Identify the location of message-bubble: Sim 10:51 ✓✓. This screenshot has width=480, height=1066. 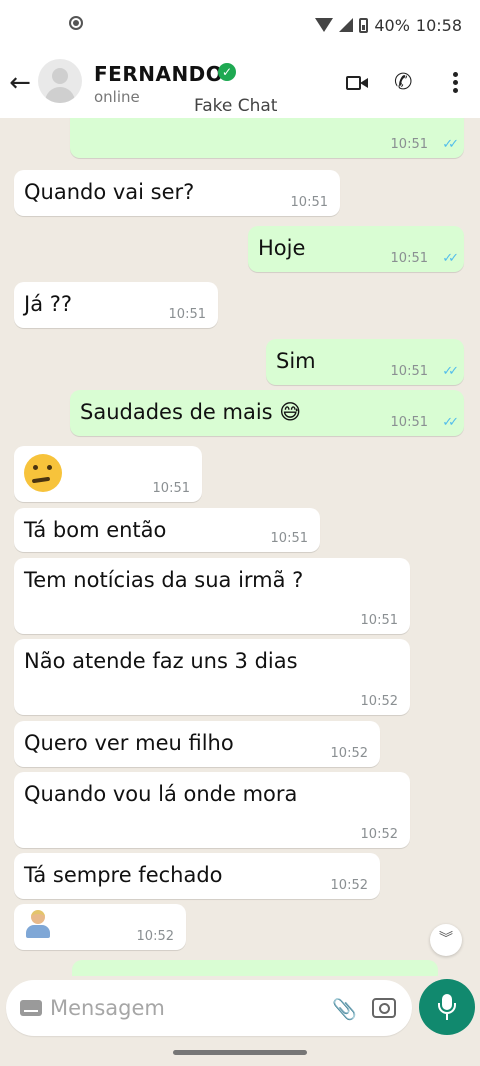
(365, 362).